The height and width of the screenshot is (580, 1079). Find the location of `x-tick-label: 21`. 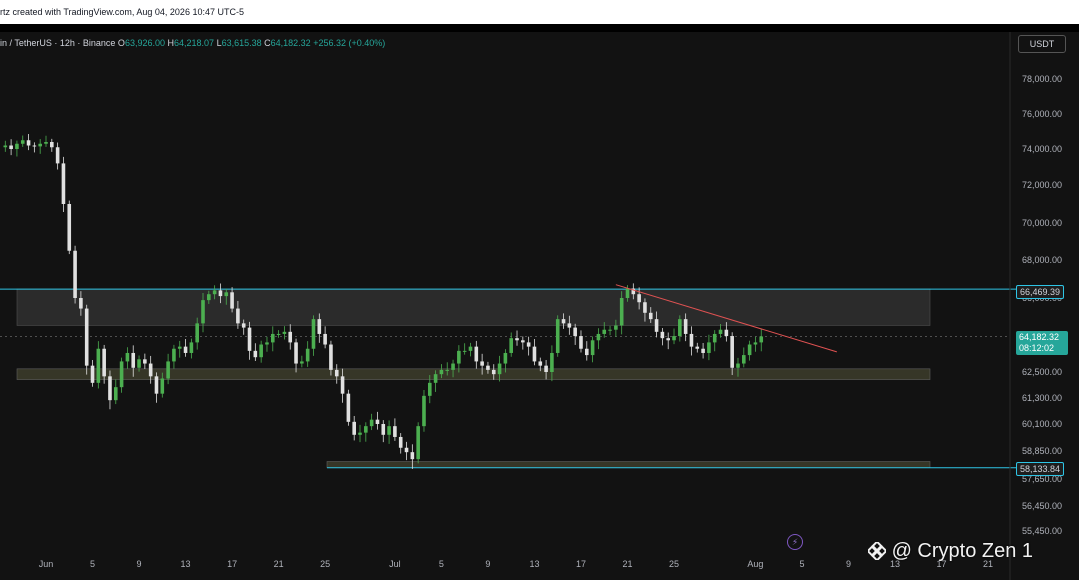

x-tick-label: 21 is located at coordinates (279, 564).